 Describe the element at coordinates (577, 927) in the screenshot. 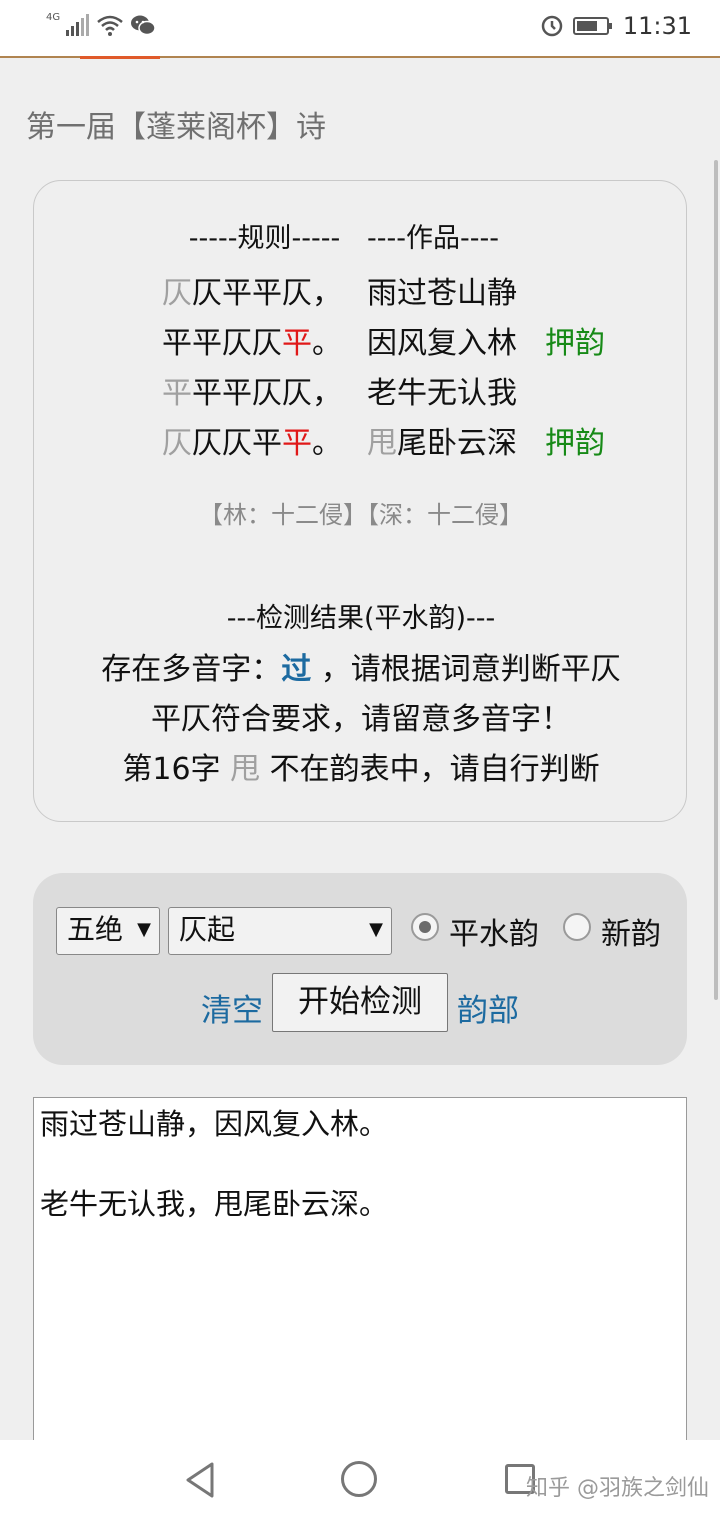

I see `radio-xinyun` at that location.